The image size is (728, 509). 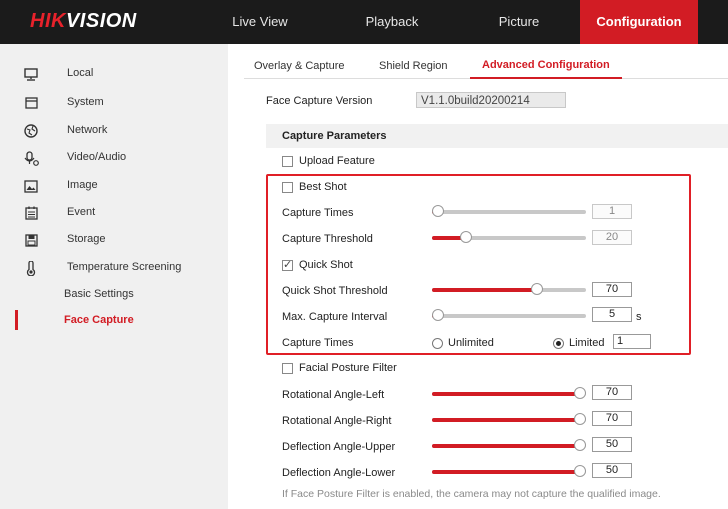 What do you see at coordinates (612, 418) in the screenshot?
I see `rotational-angle-right-value: 70` at bounding box center [612, 418].